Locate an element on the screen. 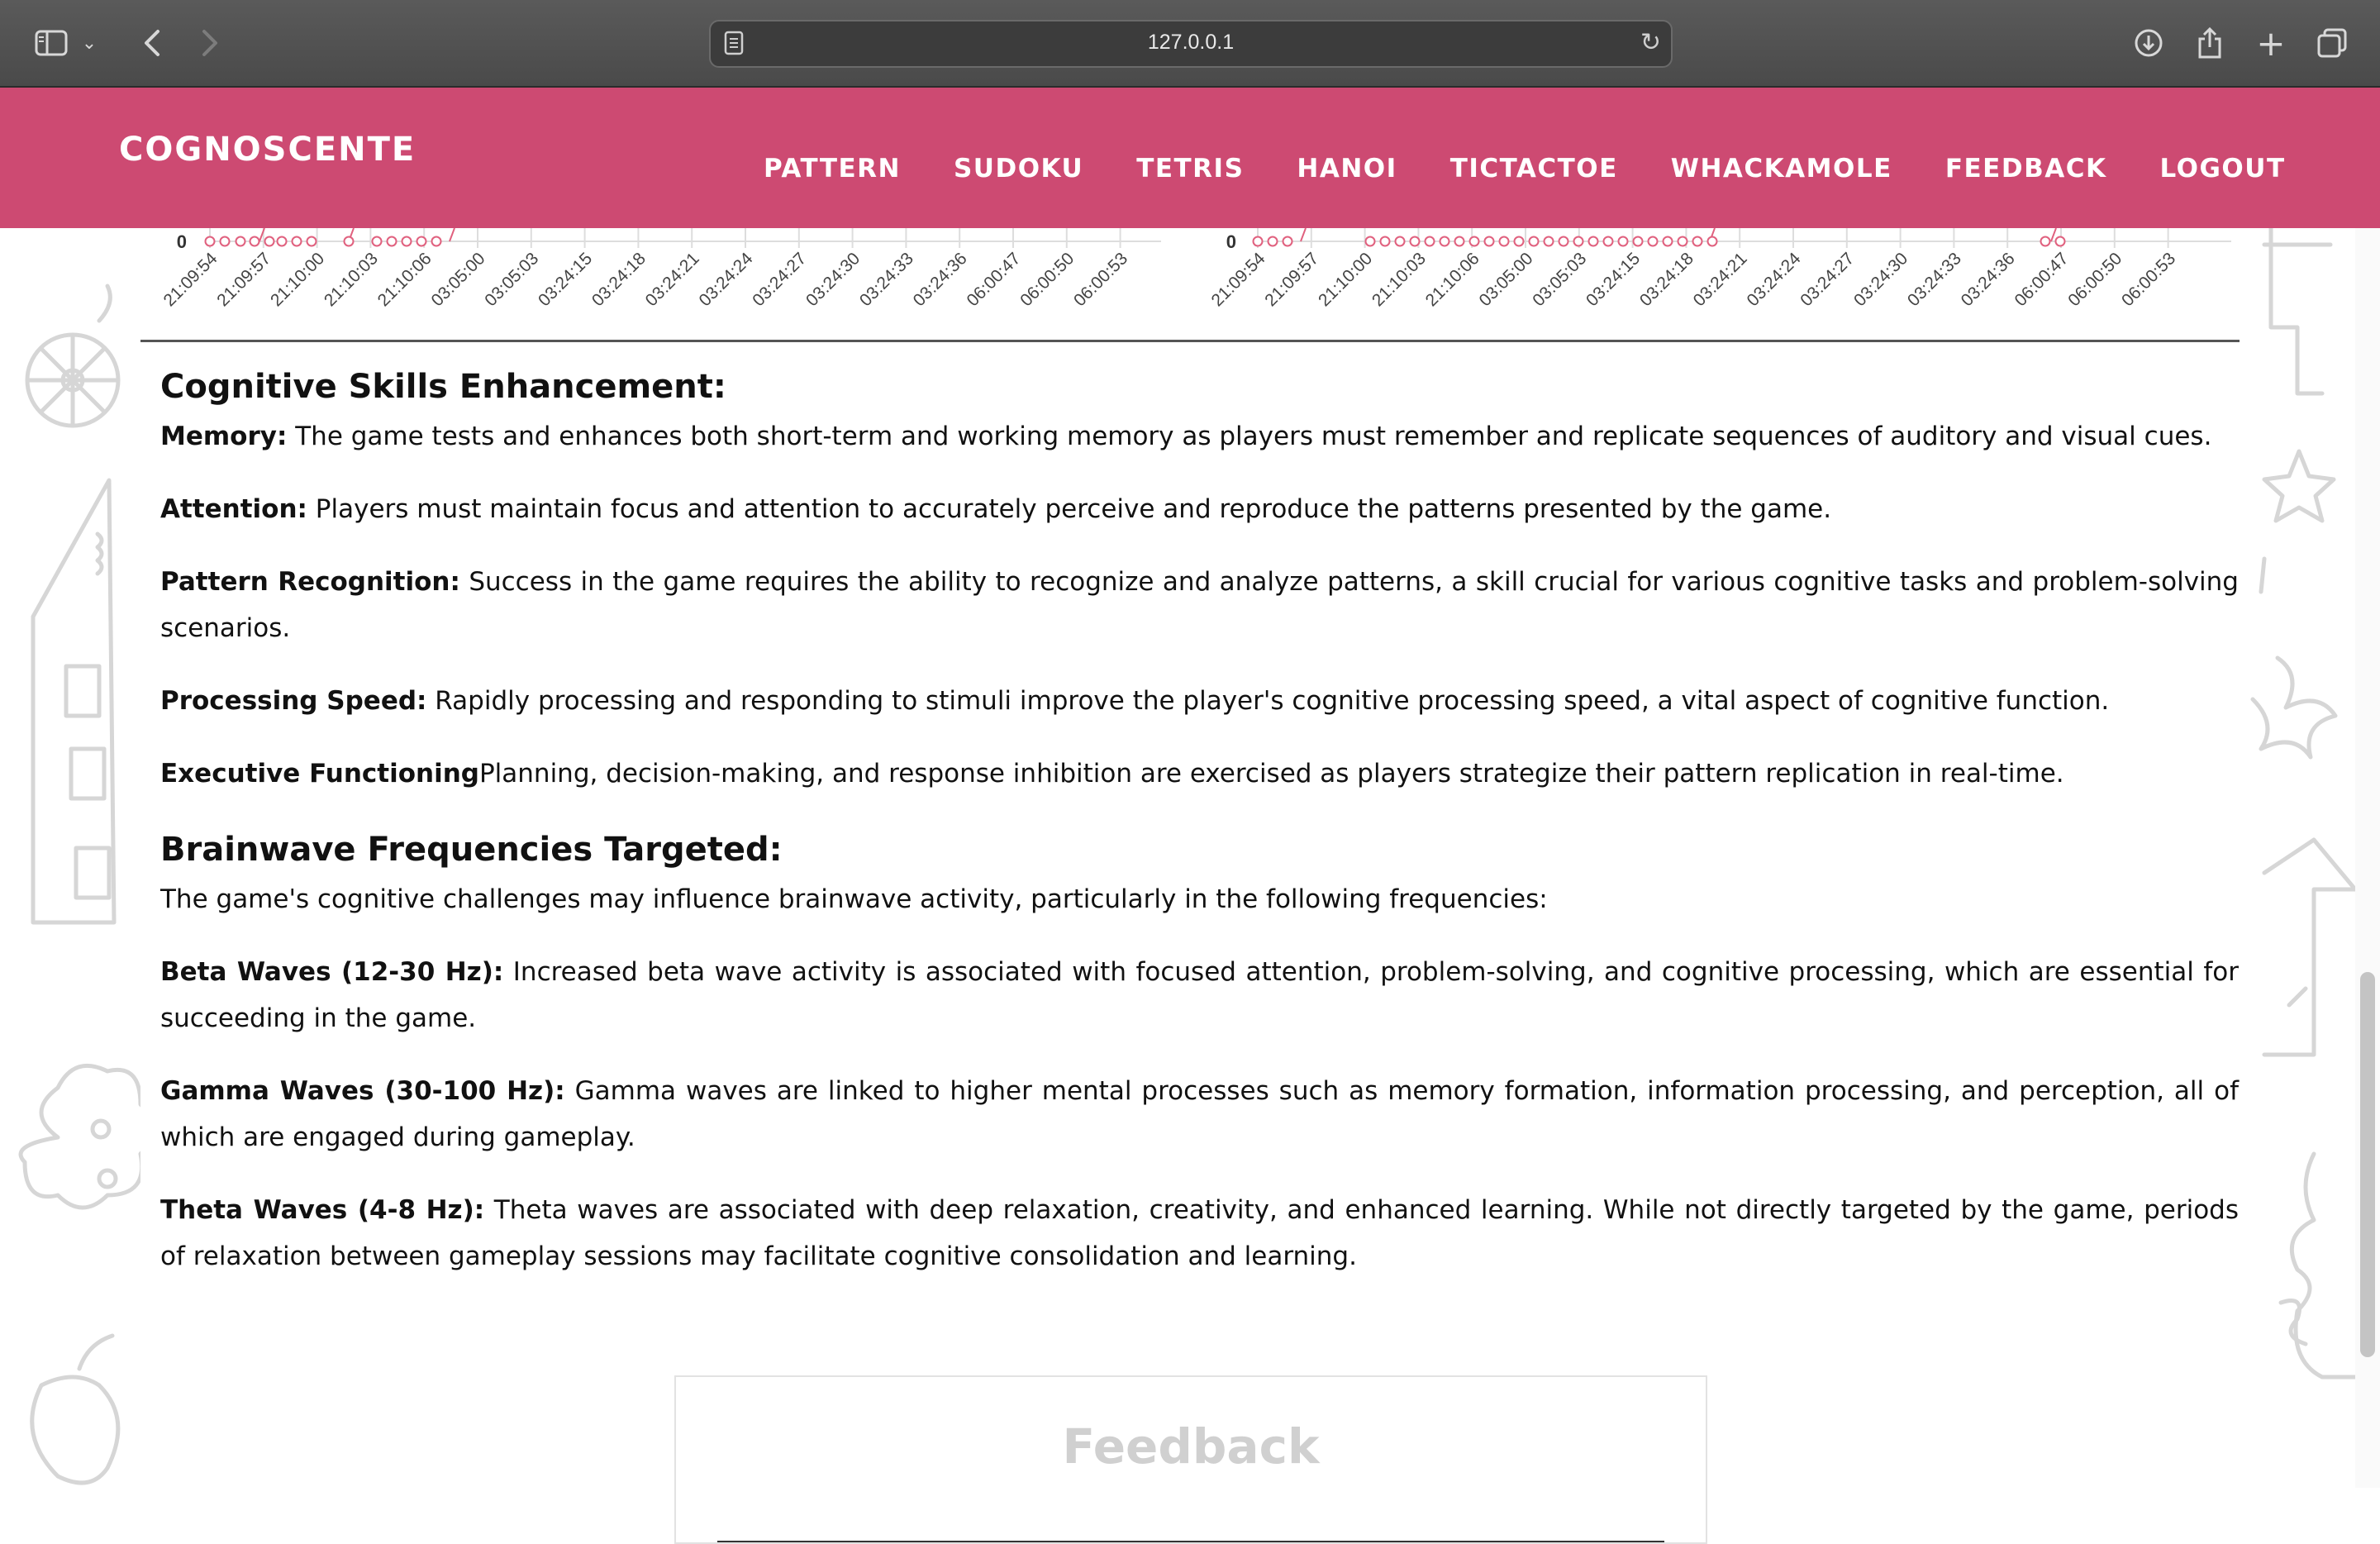 Image resolution: width=2380 pixels, height=1544 pixels. reload-icon: ↻ is located at coordinates (1650, 43).